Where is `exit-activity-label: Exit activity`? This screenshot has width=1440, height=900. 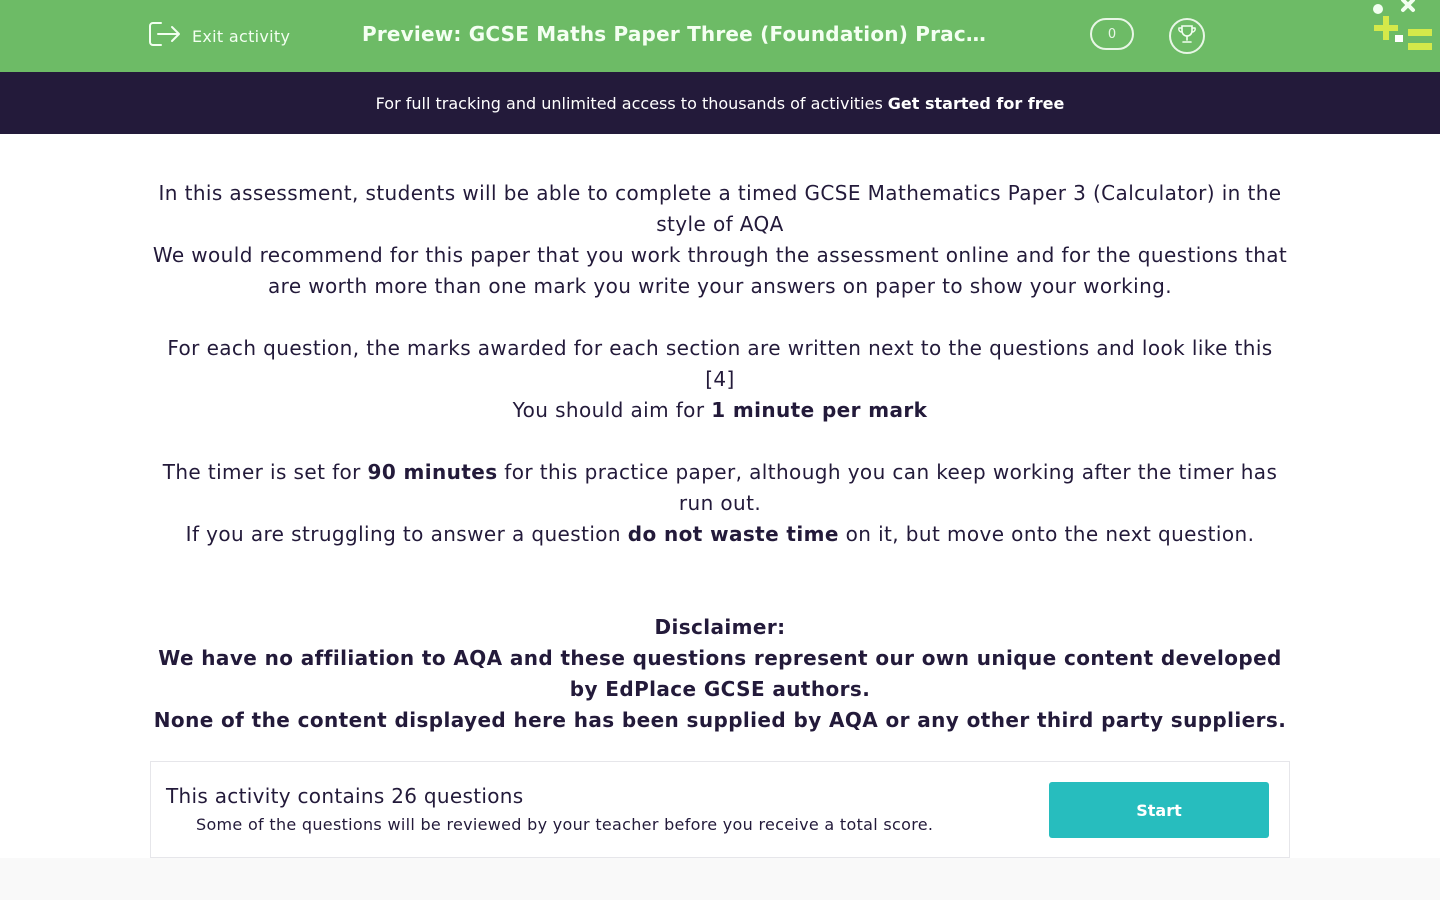 exit-activity-label: Exit activity is located at coordinates (241, 36).